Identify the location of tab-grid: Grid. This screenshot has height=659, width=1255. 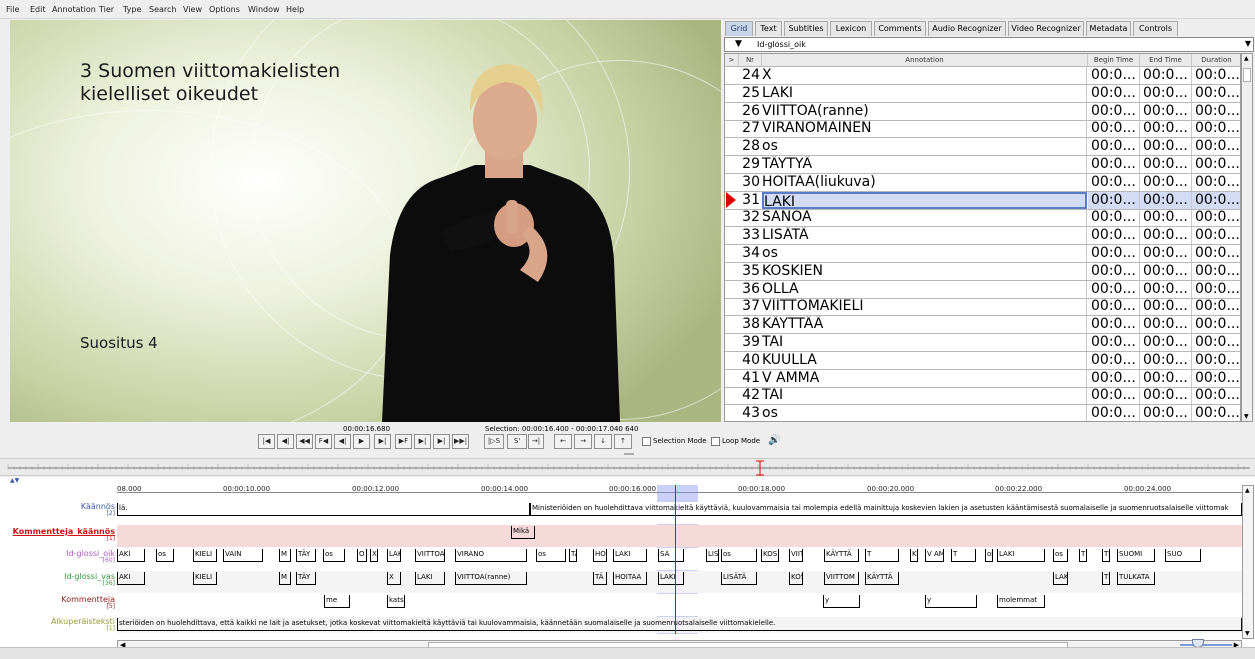
(739, 28).